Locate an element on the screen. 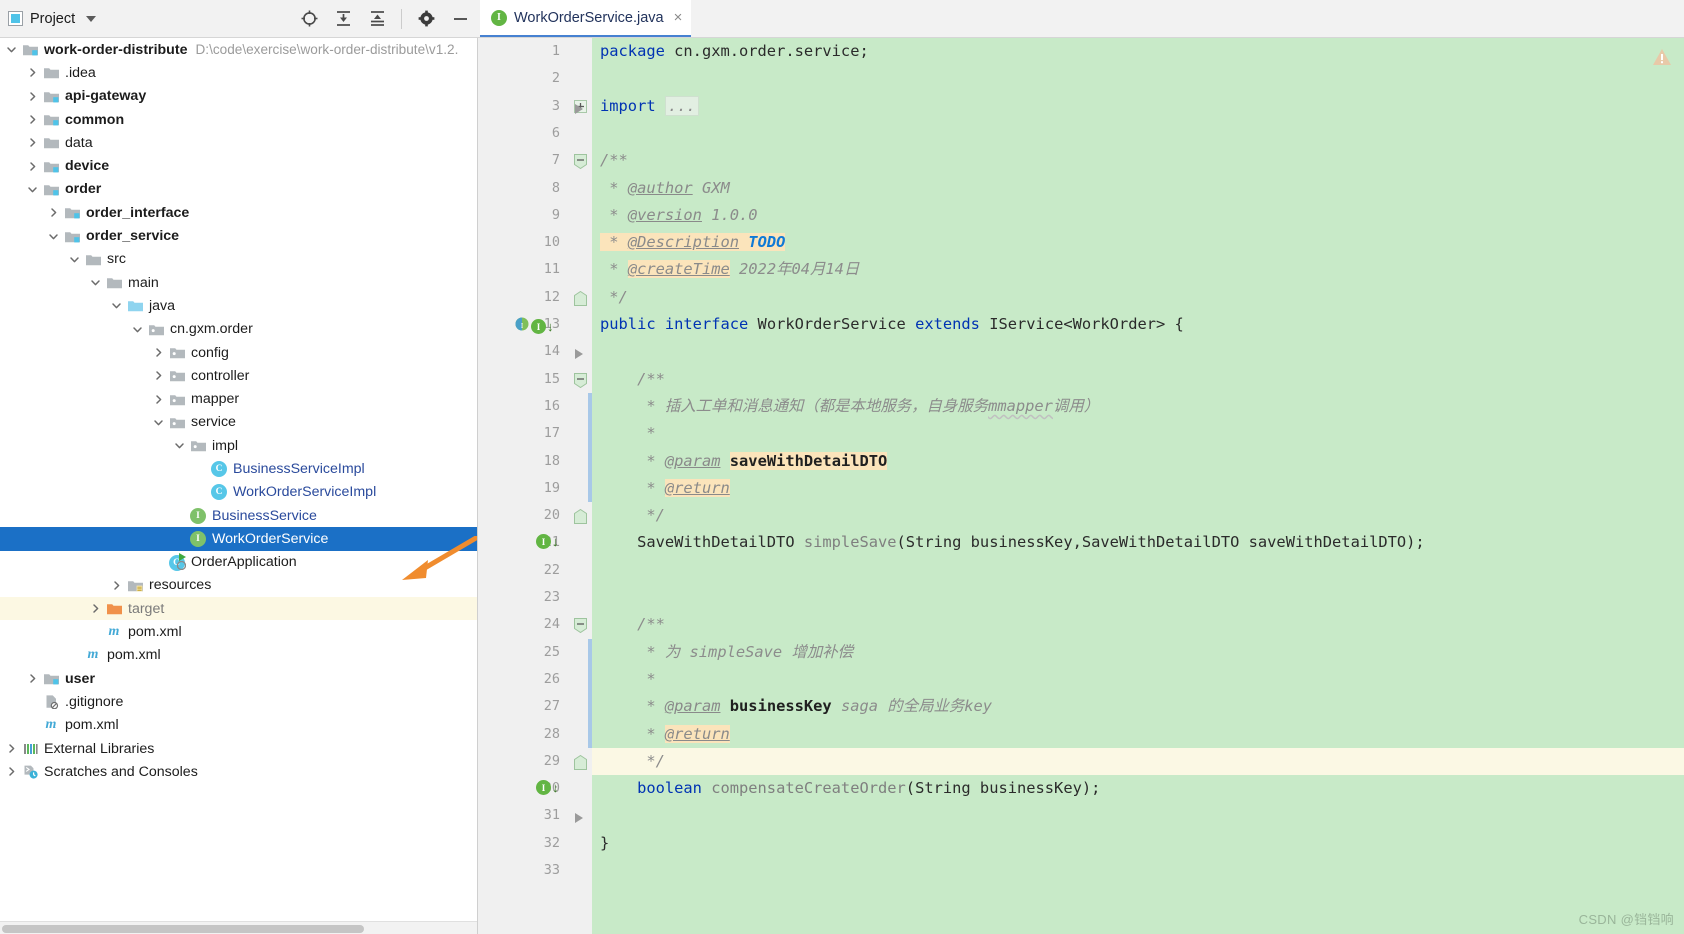 The height and width of the screenshot is (934, 1684). code-line: * 为 simpleSave 增加补偿 is located at coordinates (1138, 652).